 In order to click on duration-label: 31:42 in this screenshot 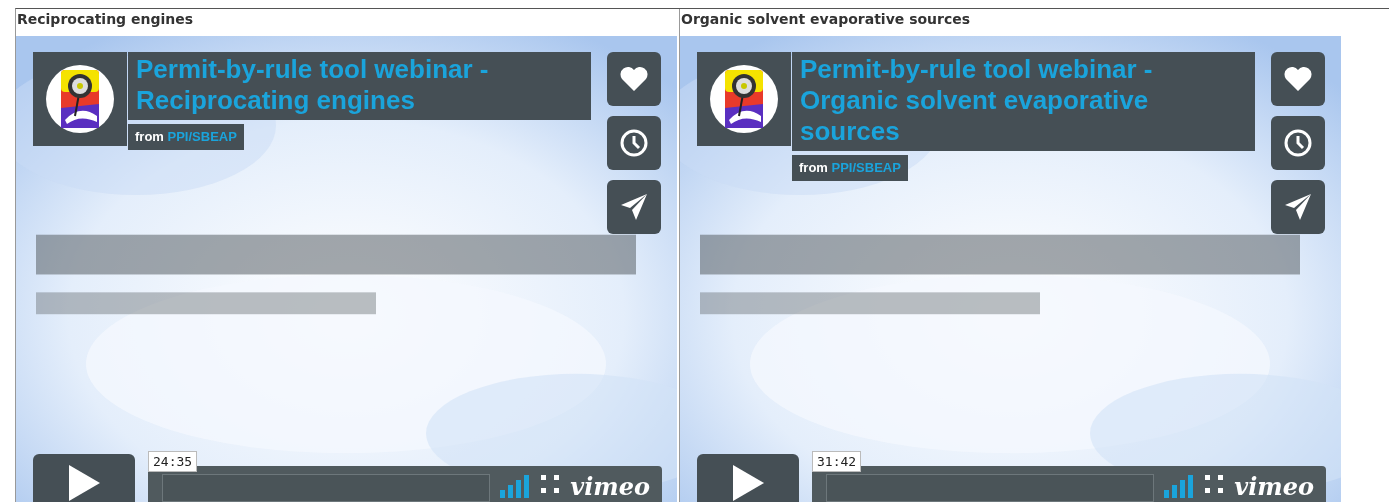, I will do `click(837, 461)`.